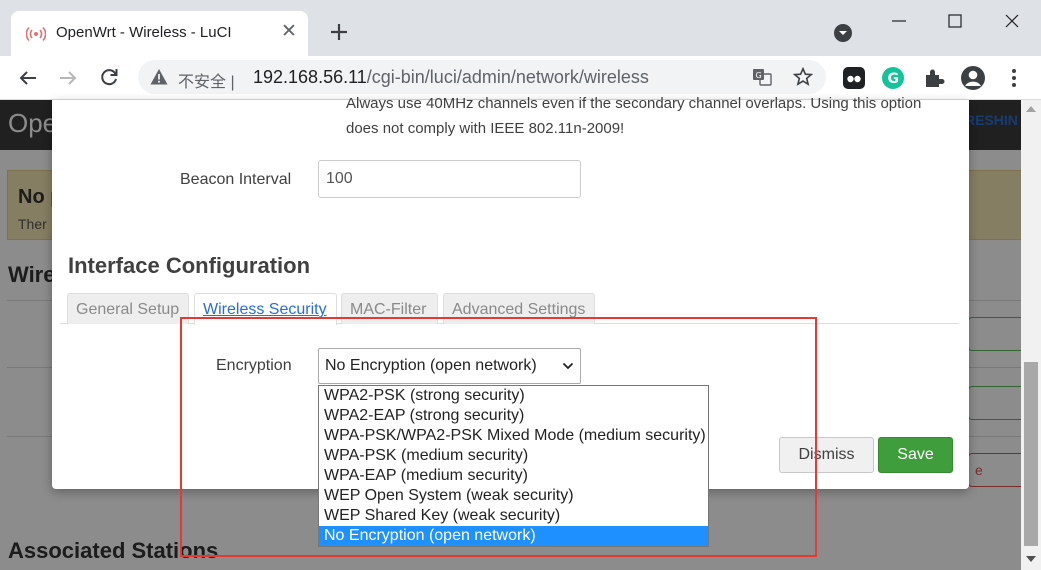 The width and height of the screenshot is (1041, 570). What do you see at coordinates (843, 33) in the screenshot?
I see `tab-search-icon` at bounding box center [843, 33].